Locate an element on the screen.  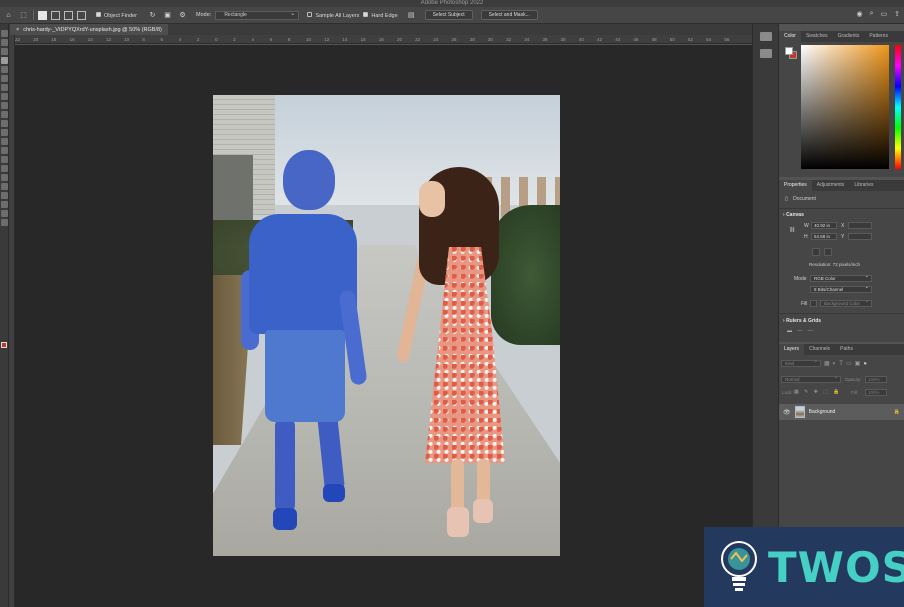
sample-all-layers-toggle: Sample All Layers is located at coordinates (333, 15).